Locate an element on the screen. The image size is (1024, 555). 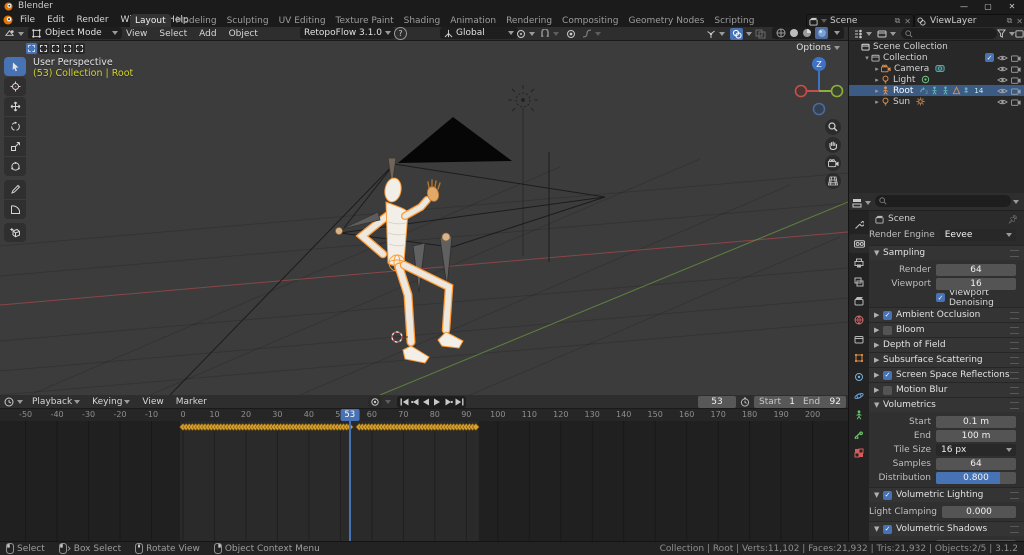
scale-tool is located at coordinates (15, 146).